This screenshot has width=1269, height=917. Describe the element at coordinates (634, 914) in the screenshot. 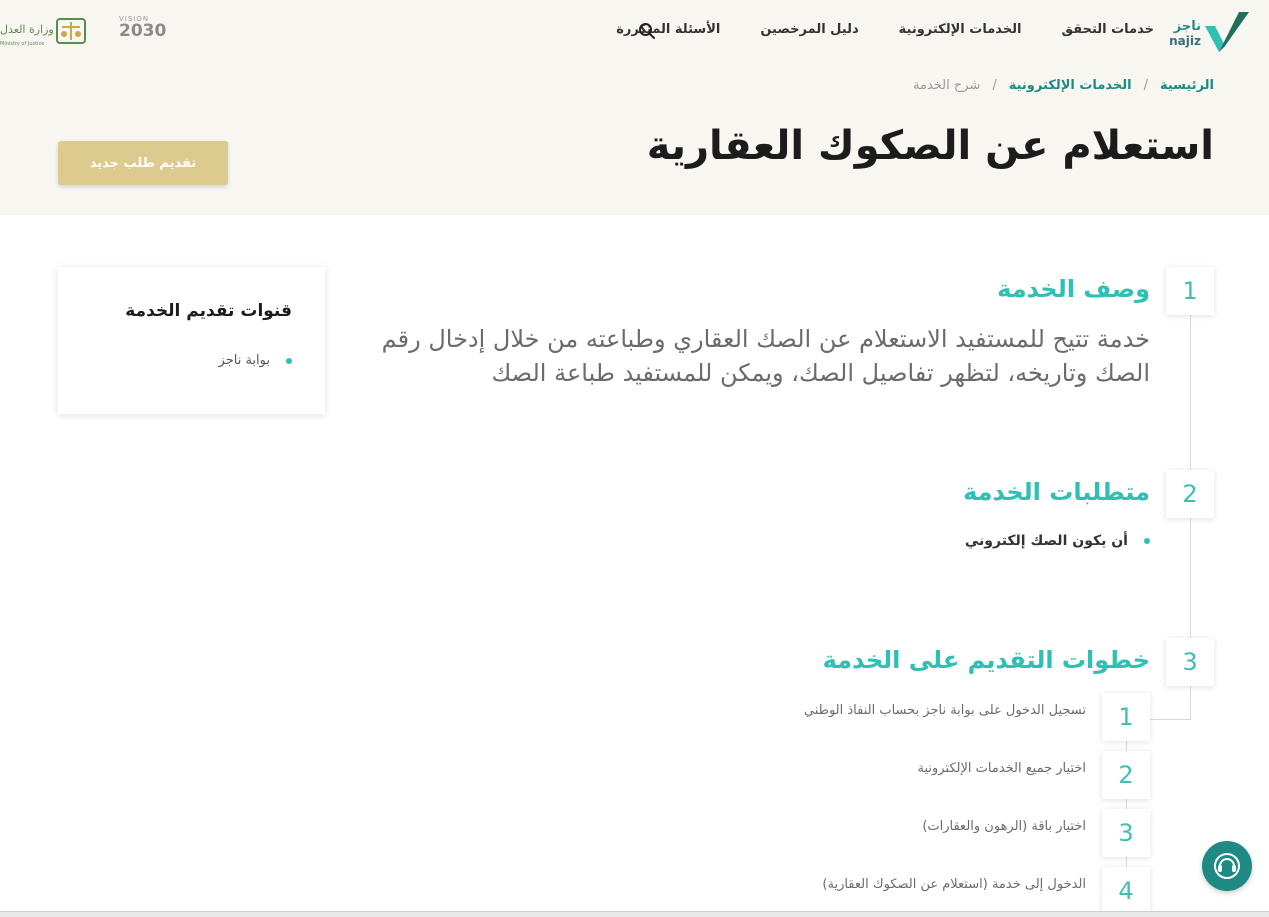

I see `os-taskbar` at that location.